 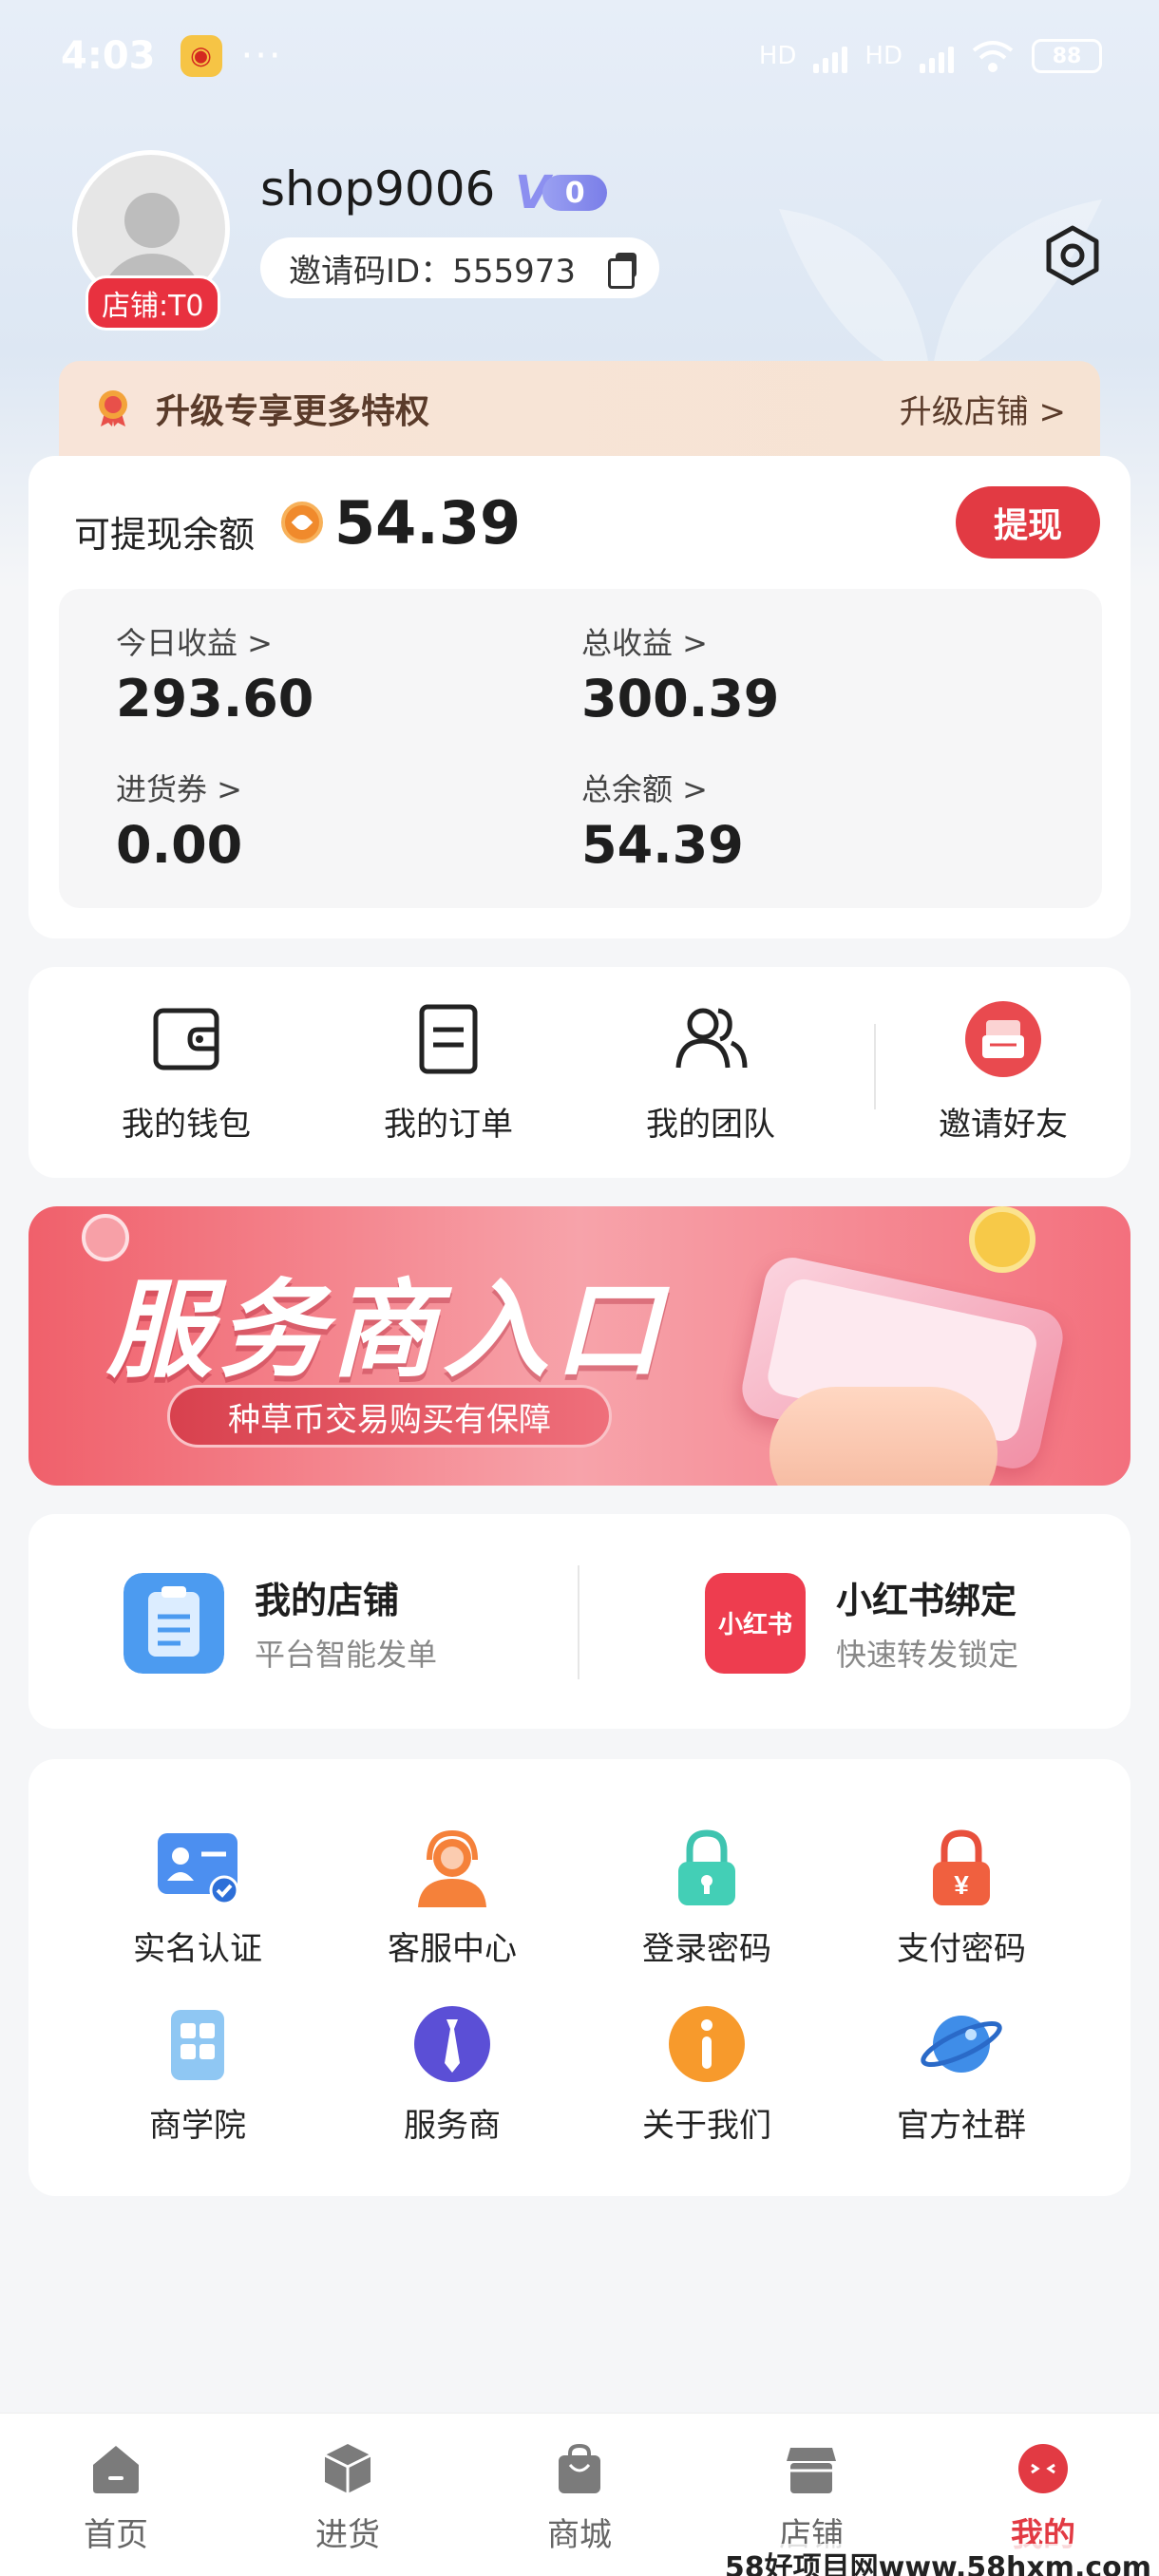 I want to click on status-bar: 4:03 ◉ ··· HD HD 88, so click(x=579, y=56).